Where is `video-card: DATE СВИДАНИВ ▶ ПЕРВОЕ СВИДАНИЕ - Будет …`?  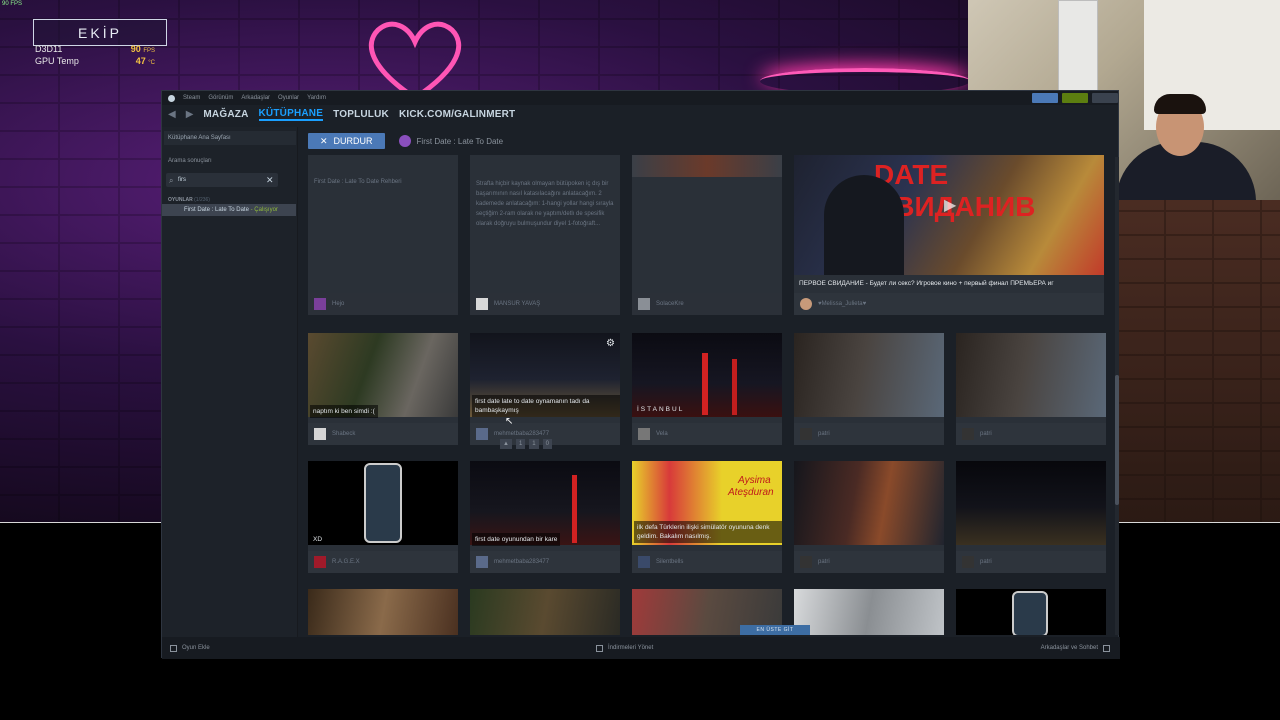
video-card: DATE СВИДАНИВ ▶ ПЕРВОЕ СВИДАНИЕ - Будет … is located at coordinates (949, 235).